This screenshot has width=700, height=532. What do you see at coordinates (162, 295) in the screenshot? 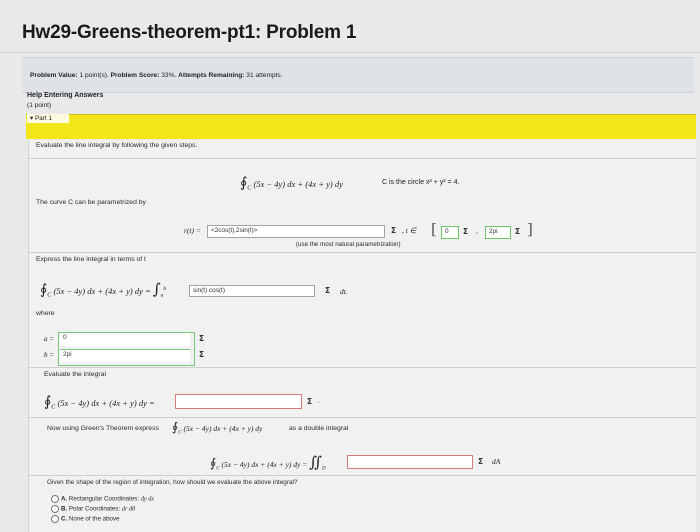
I see `lower-limit: a` at bounding box center [162, 295].